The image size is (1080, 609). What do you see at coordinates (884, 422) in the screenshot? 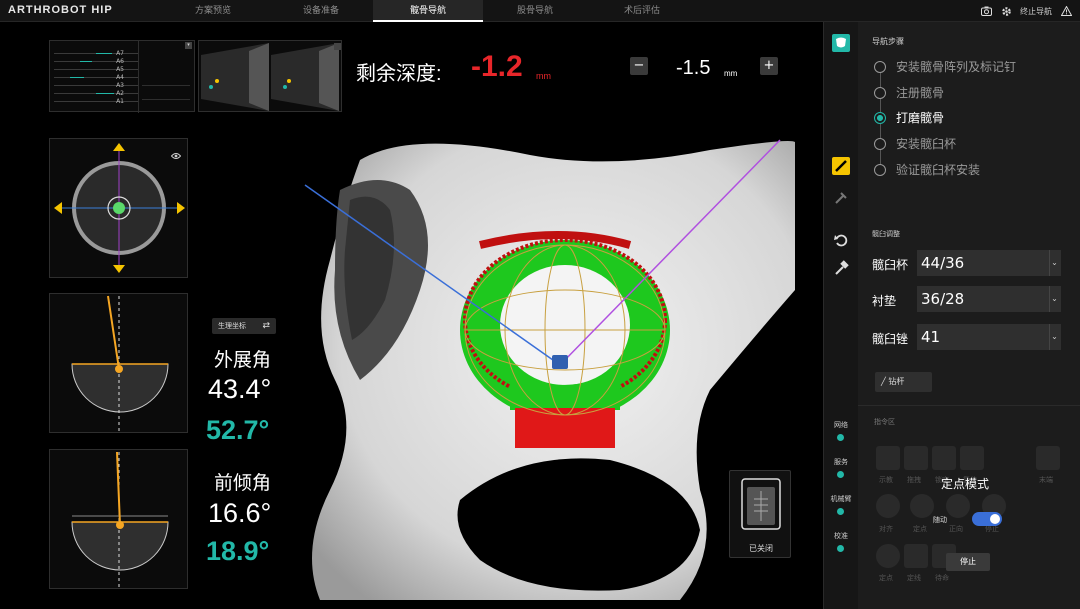
I see `command-area-title: 指令区` at bounding box center [884, 422].